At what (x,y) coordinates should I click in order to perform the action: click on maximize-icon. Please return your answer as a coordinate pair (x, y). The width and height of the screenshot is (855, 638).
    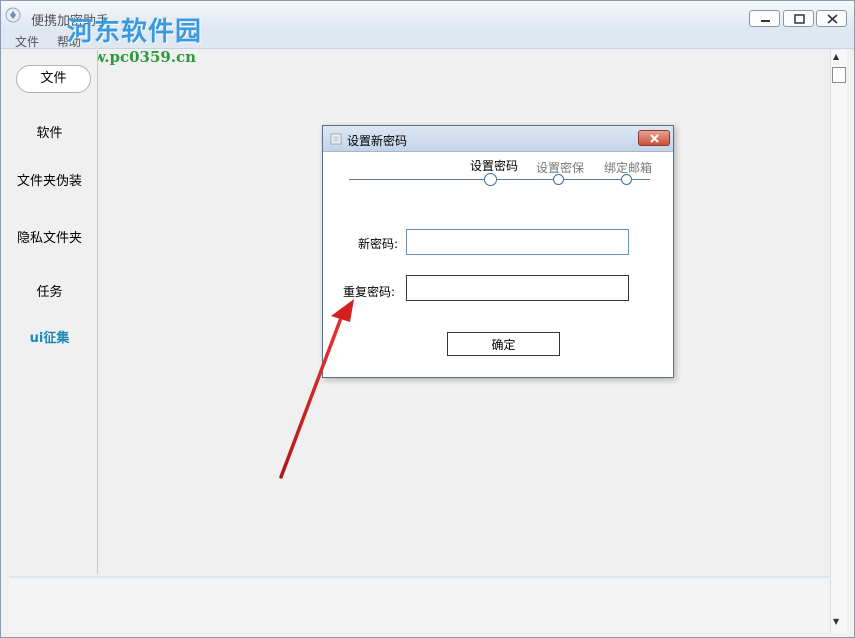
    Looking at the image, I should click on (799, 19).